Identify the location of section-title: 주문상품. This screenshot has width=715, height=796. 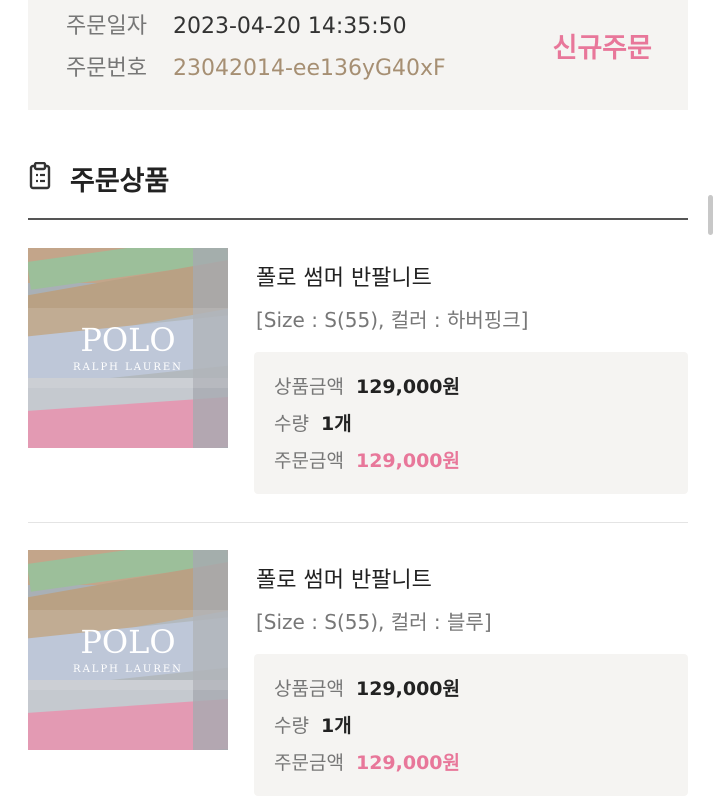
(120, 181).